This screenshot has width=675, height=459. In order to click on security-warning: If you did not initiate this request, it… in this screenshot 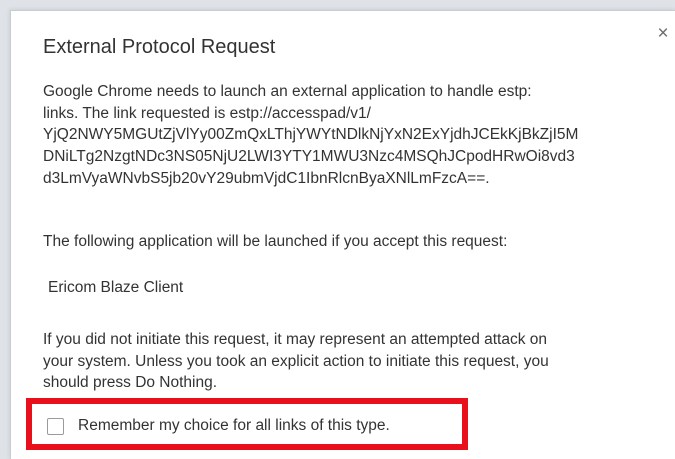, I will do `click(355, 361)`.